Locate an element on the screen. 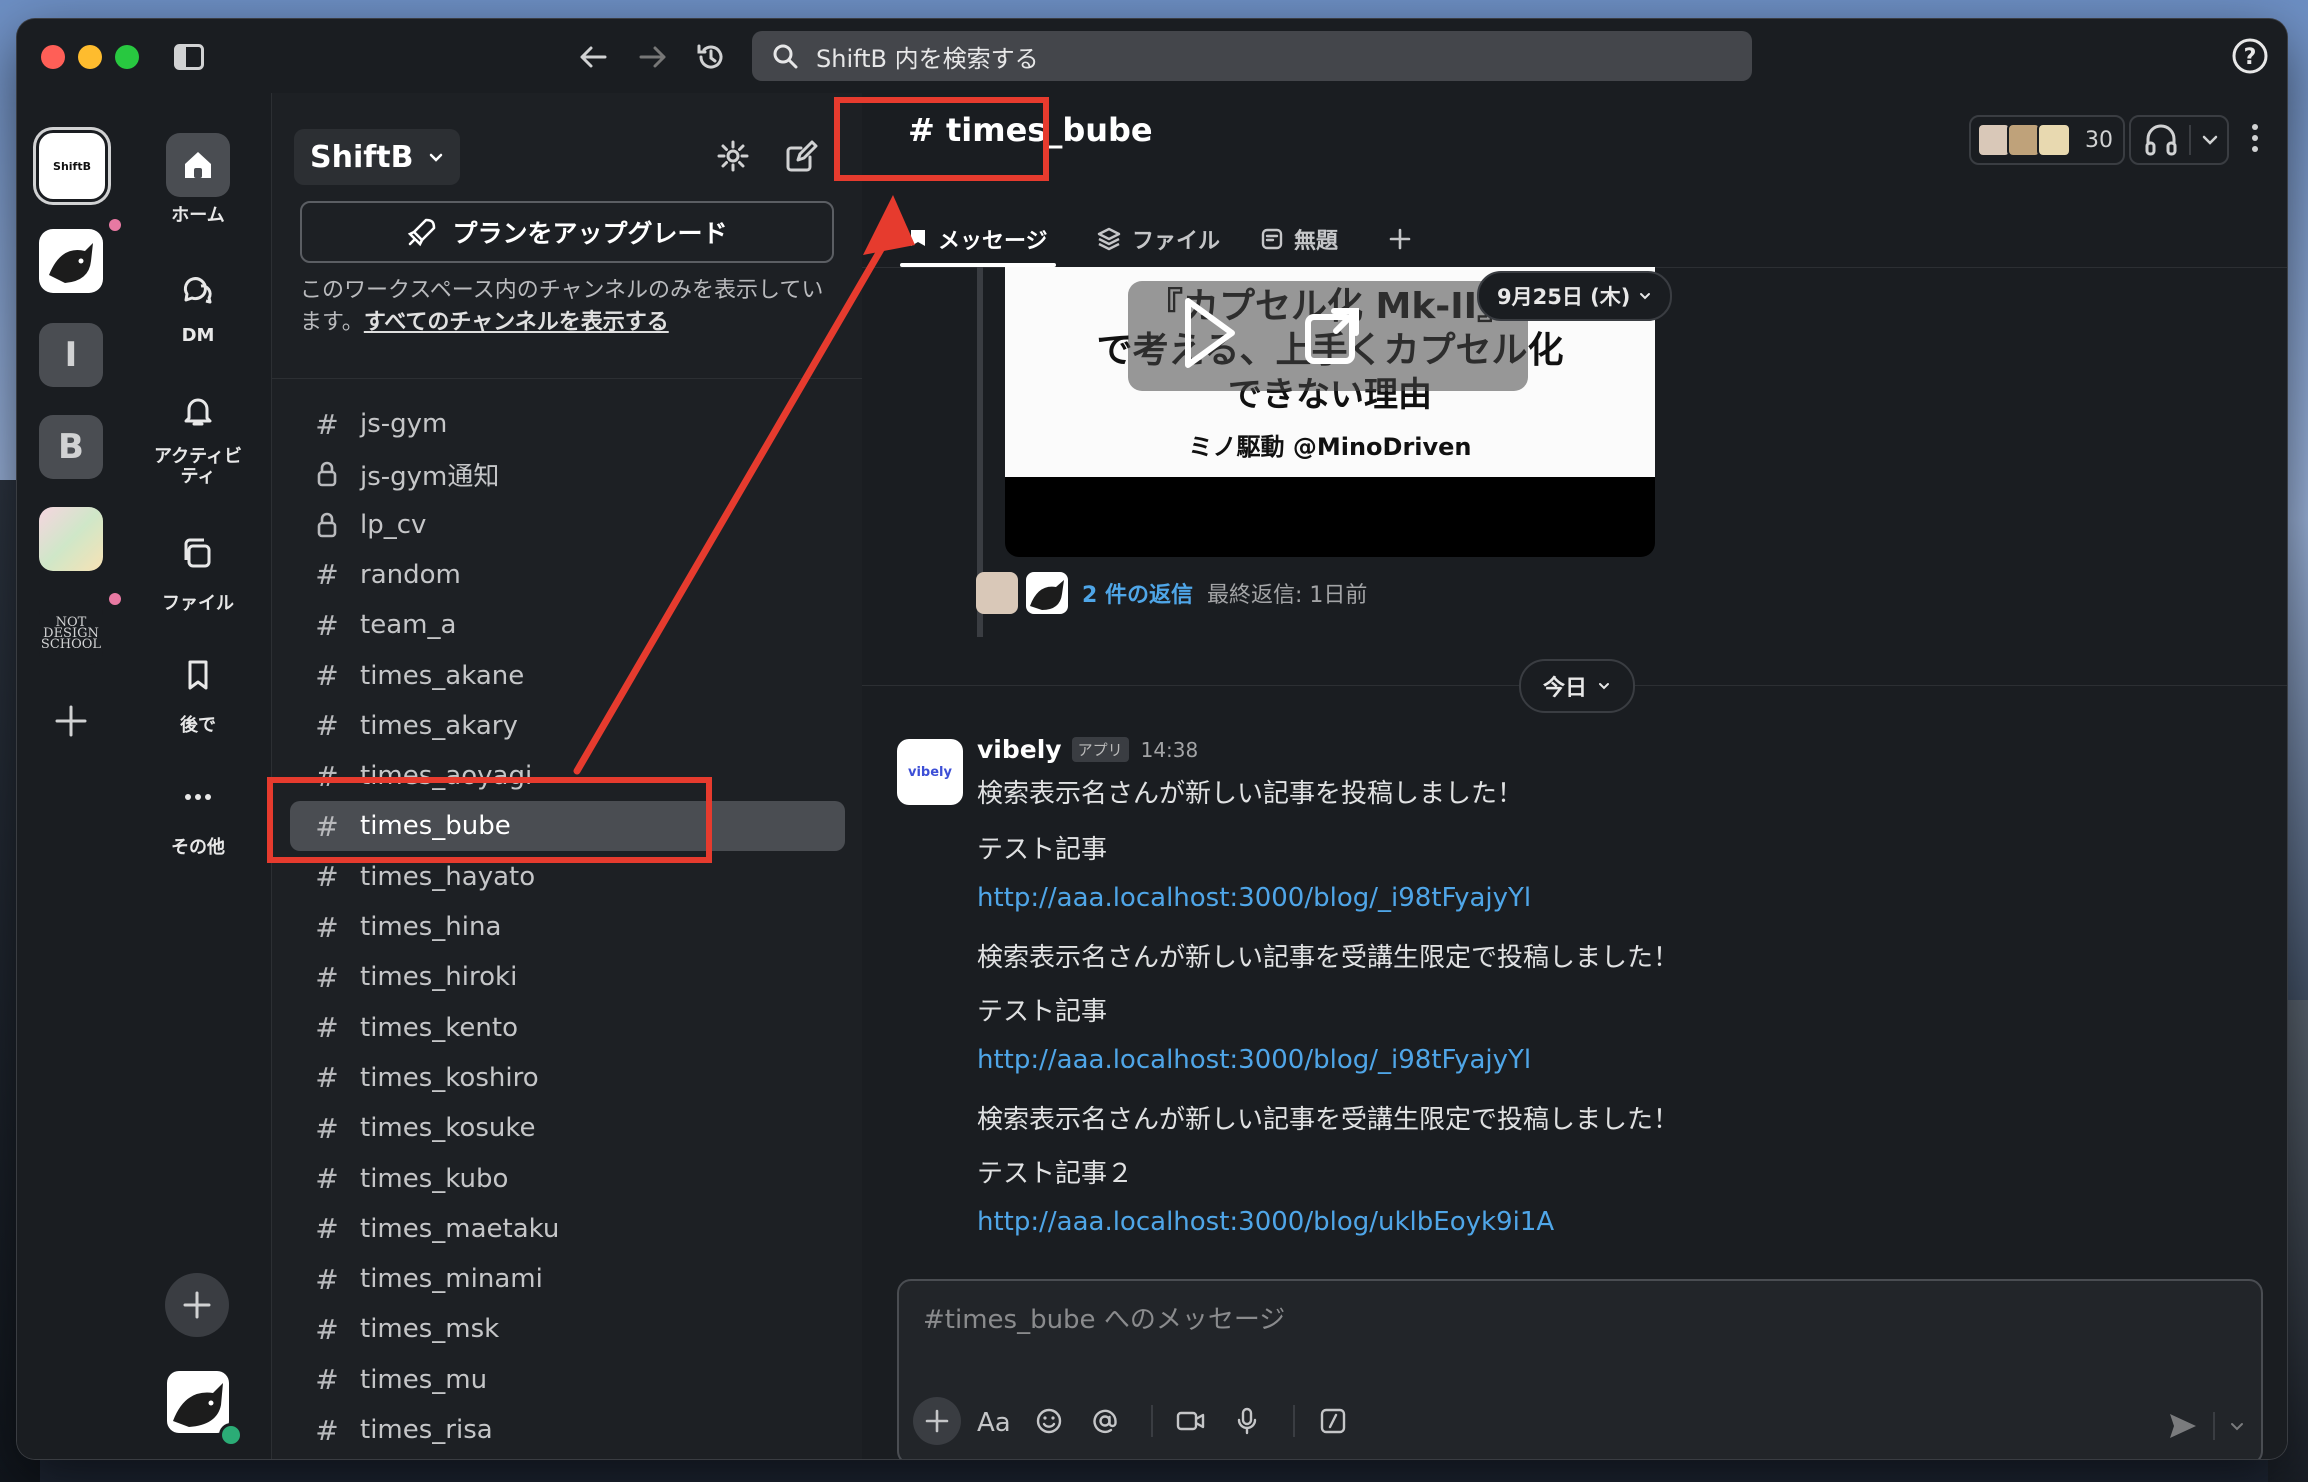  upgrade-plan-button: プランをアップグレード is located at coordinates (567, 232).